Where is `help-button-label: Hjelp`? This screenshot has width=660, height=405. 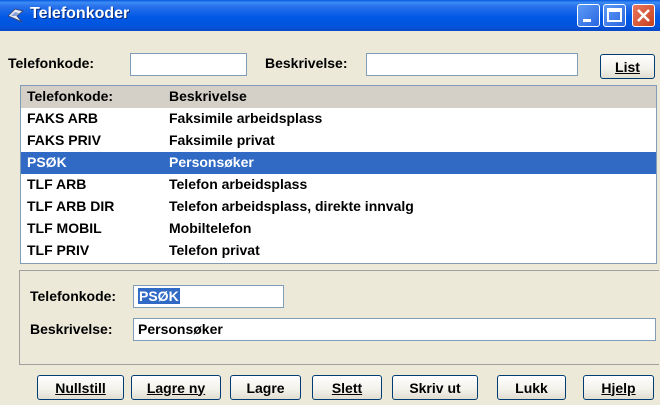
help-button-label: Hjelp is located at coordinates (618, 387).